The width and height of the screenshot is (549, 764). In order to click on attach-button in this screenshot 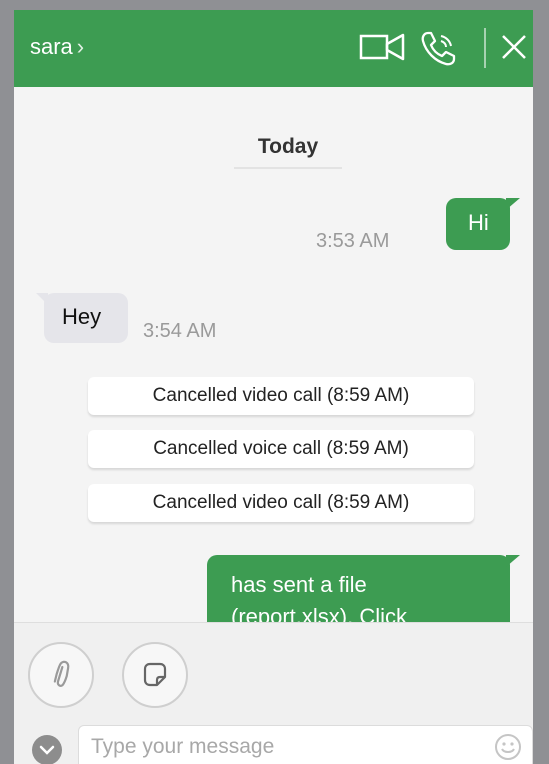, I will do `click(61, 675)`.